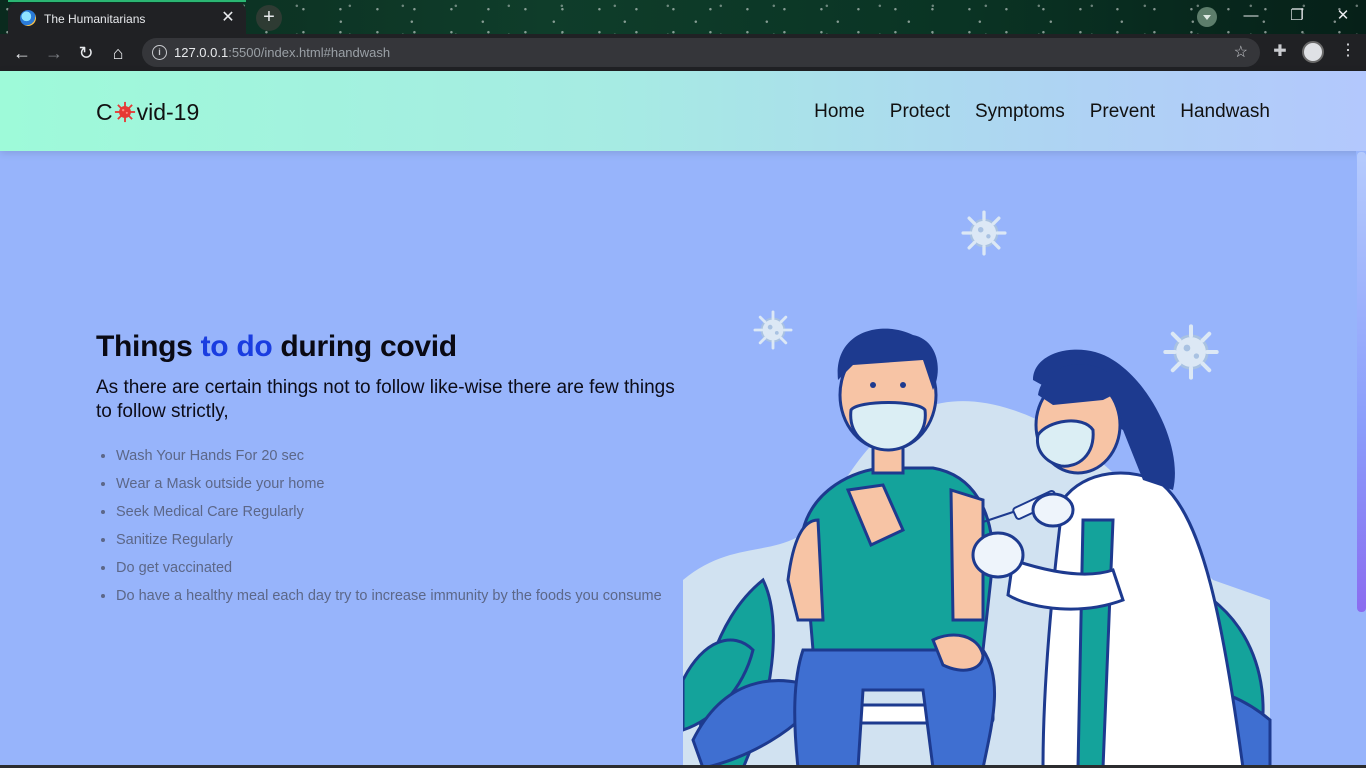 This screenshot has height=768, width=1366. I want to click on nav-link-handwash: Handwash, so click(1225, 112).